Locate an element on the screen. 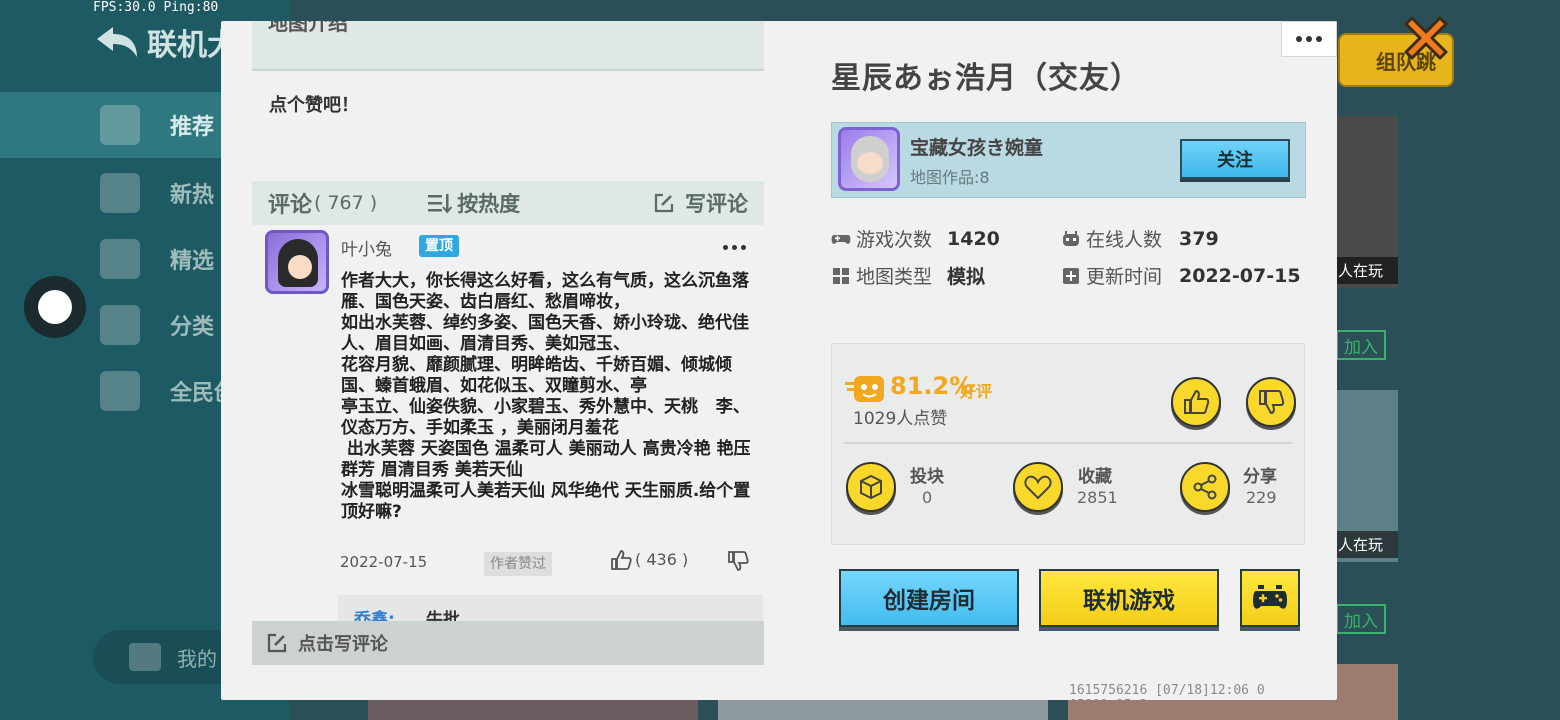 The width and height of the screenshot is (1560, 720). fps-ping-overlay: FPS:30.0 Ping:80 is located at coordinates (156, 7).